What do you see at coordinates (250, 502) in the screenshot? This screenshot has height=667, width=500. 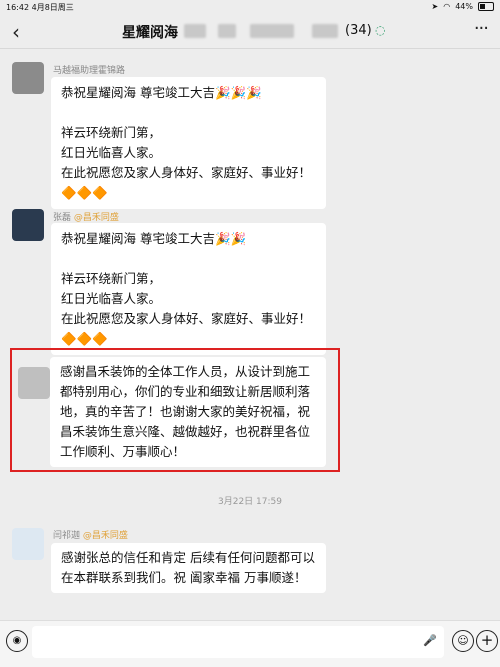 I see `message-timestamp: 3月22日 17:59` at bounding box center [250, 502].